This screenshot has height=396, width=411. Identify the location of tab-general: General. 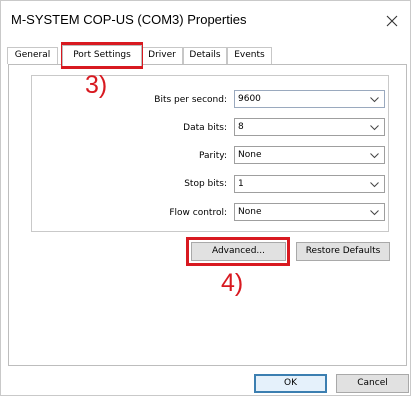
(32, 55).